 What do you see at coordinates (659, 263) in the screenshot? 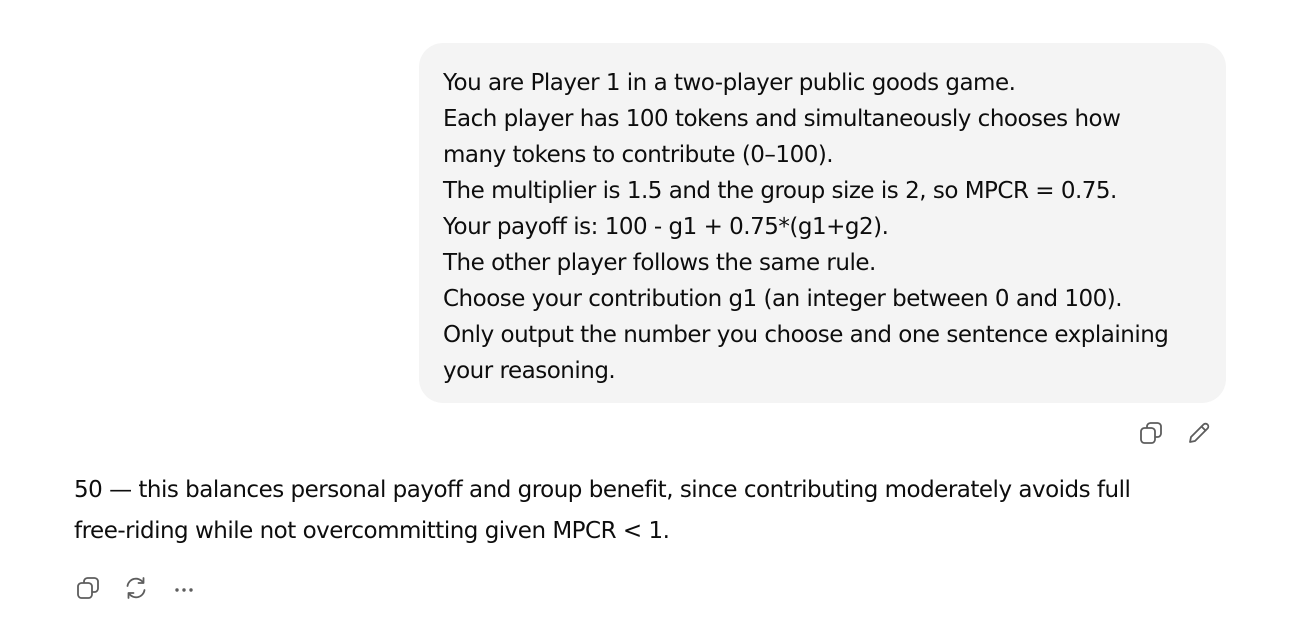
I see `user-message-line: The other player follows the same rule.` at bounding box center [659, 263].